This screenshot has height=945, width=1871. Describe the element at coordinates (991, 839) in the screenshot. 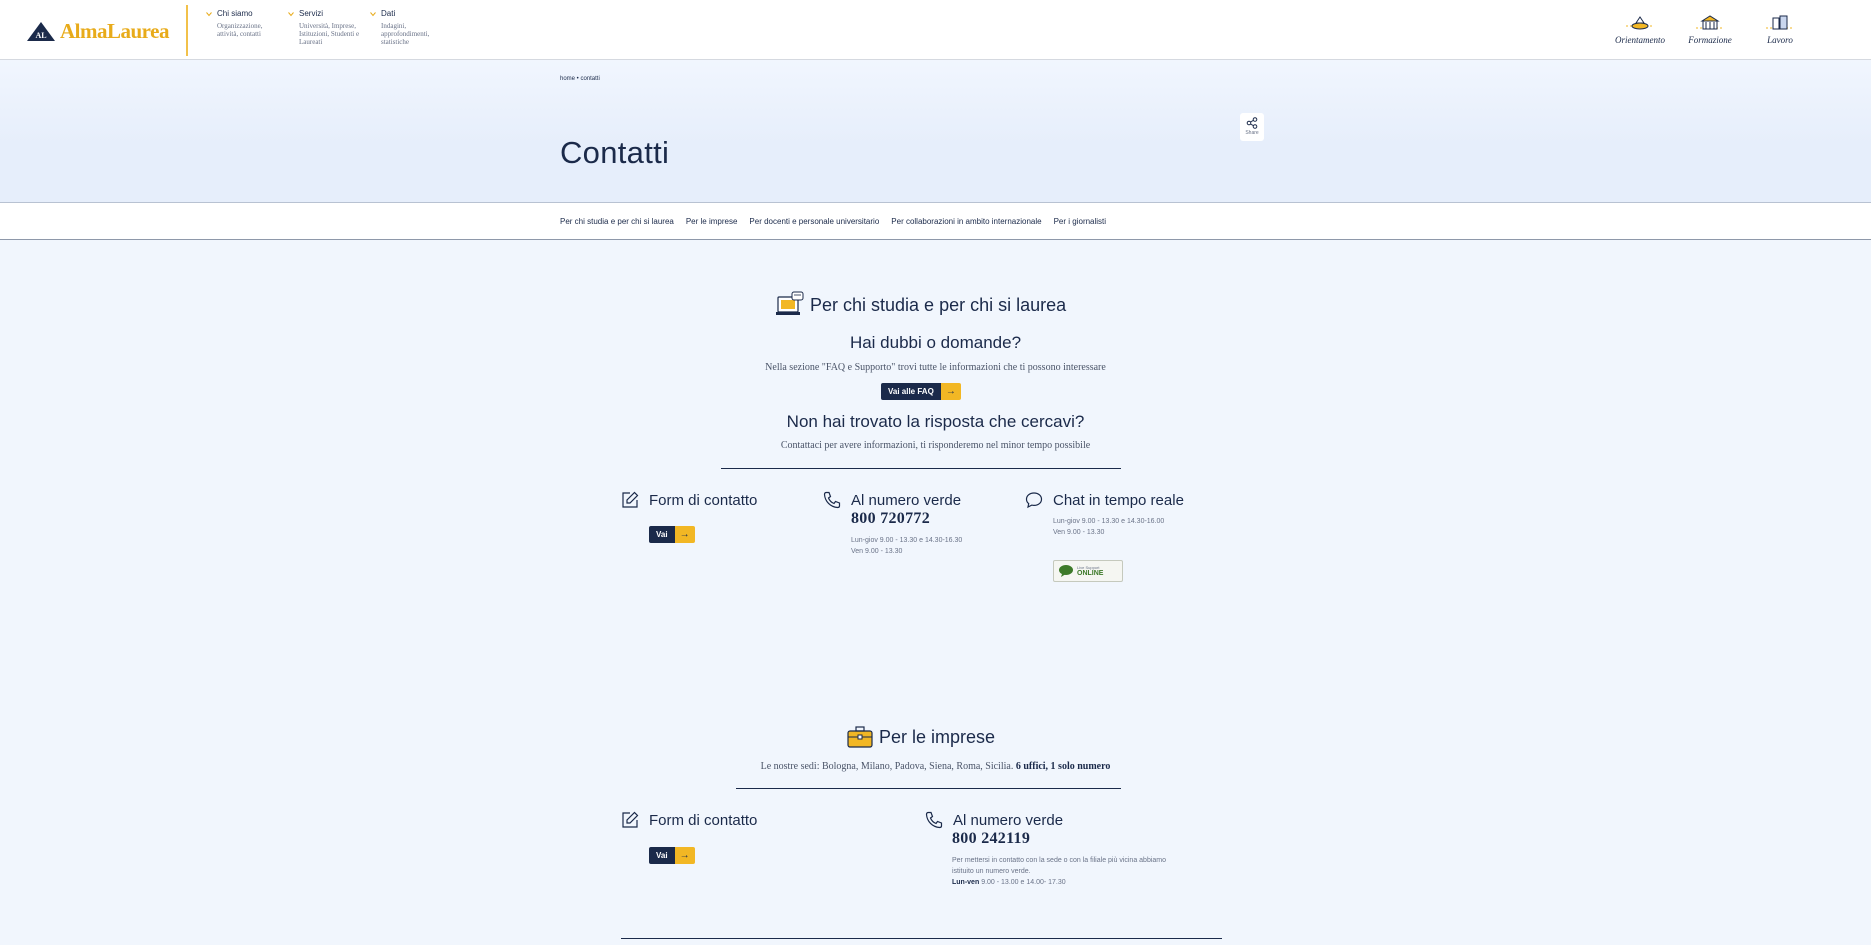

I see `companies-toll-free-number: 800 242119` at that location.